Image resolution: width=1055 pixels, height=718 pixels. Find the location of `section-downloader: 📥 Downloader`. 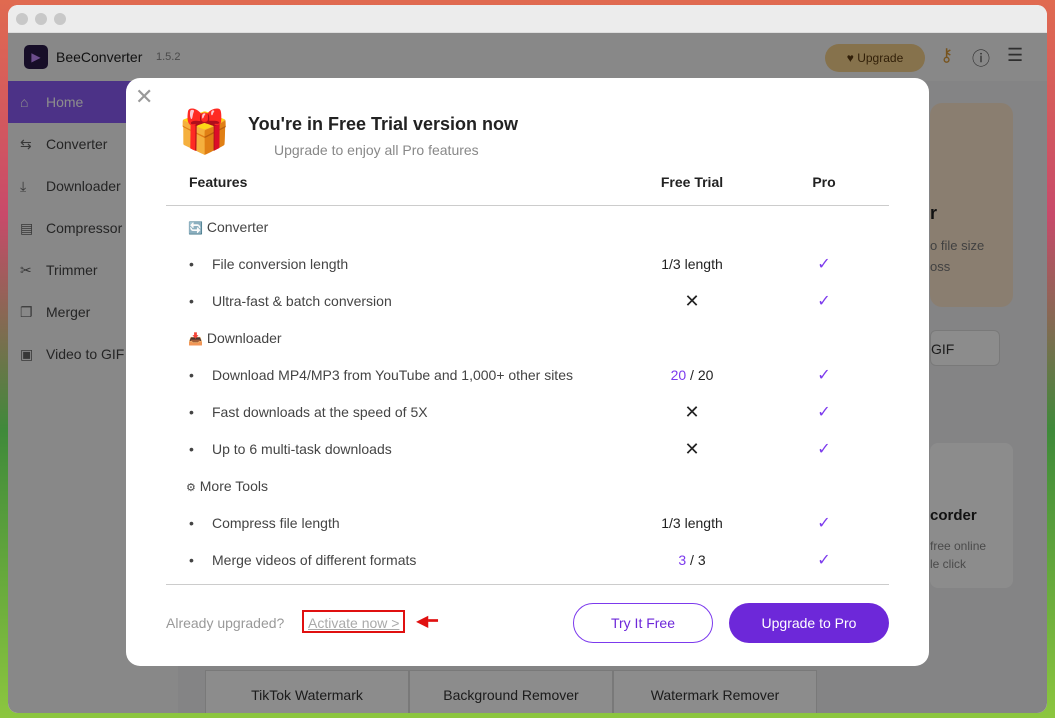

section-downloader: 📥 Downloader is located at coordinates (527, 338).